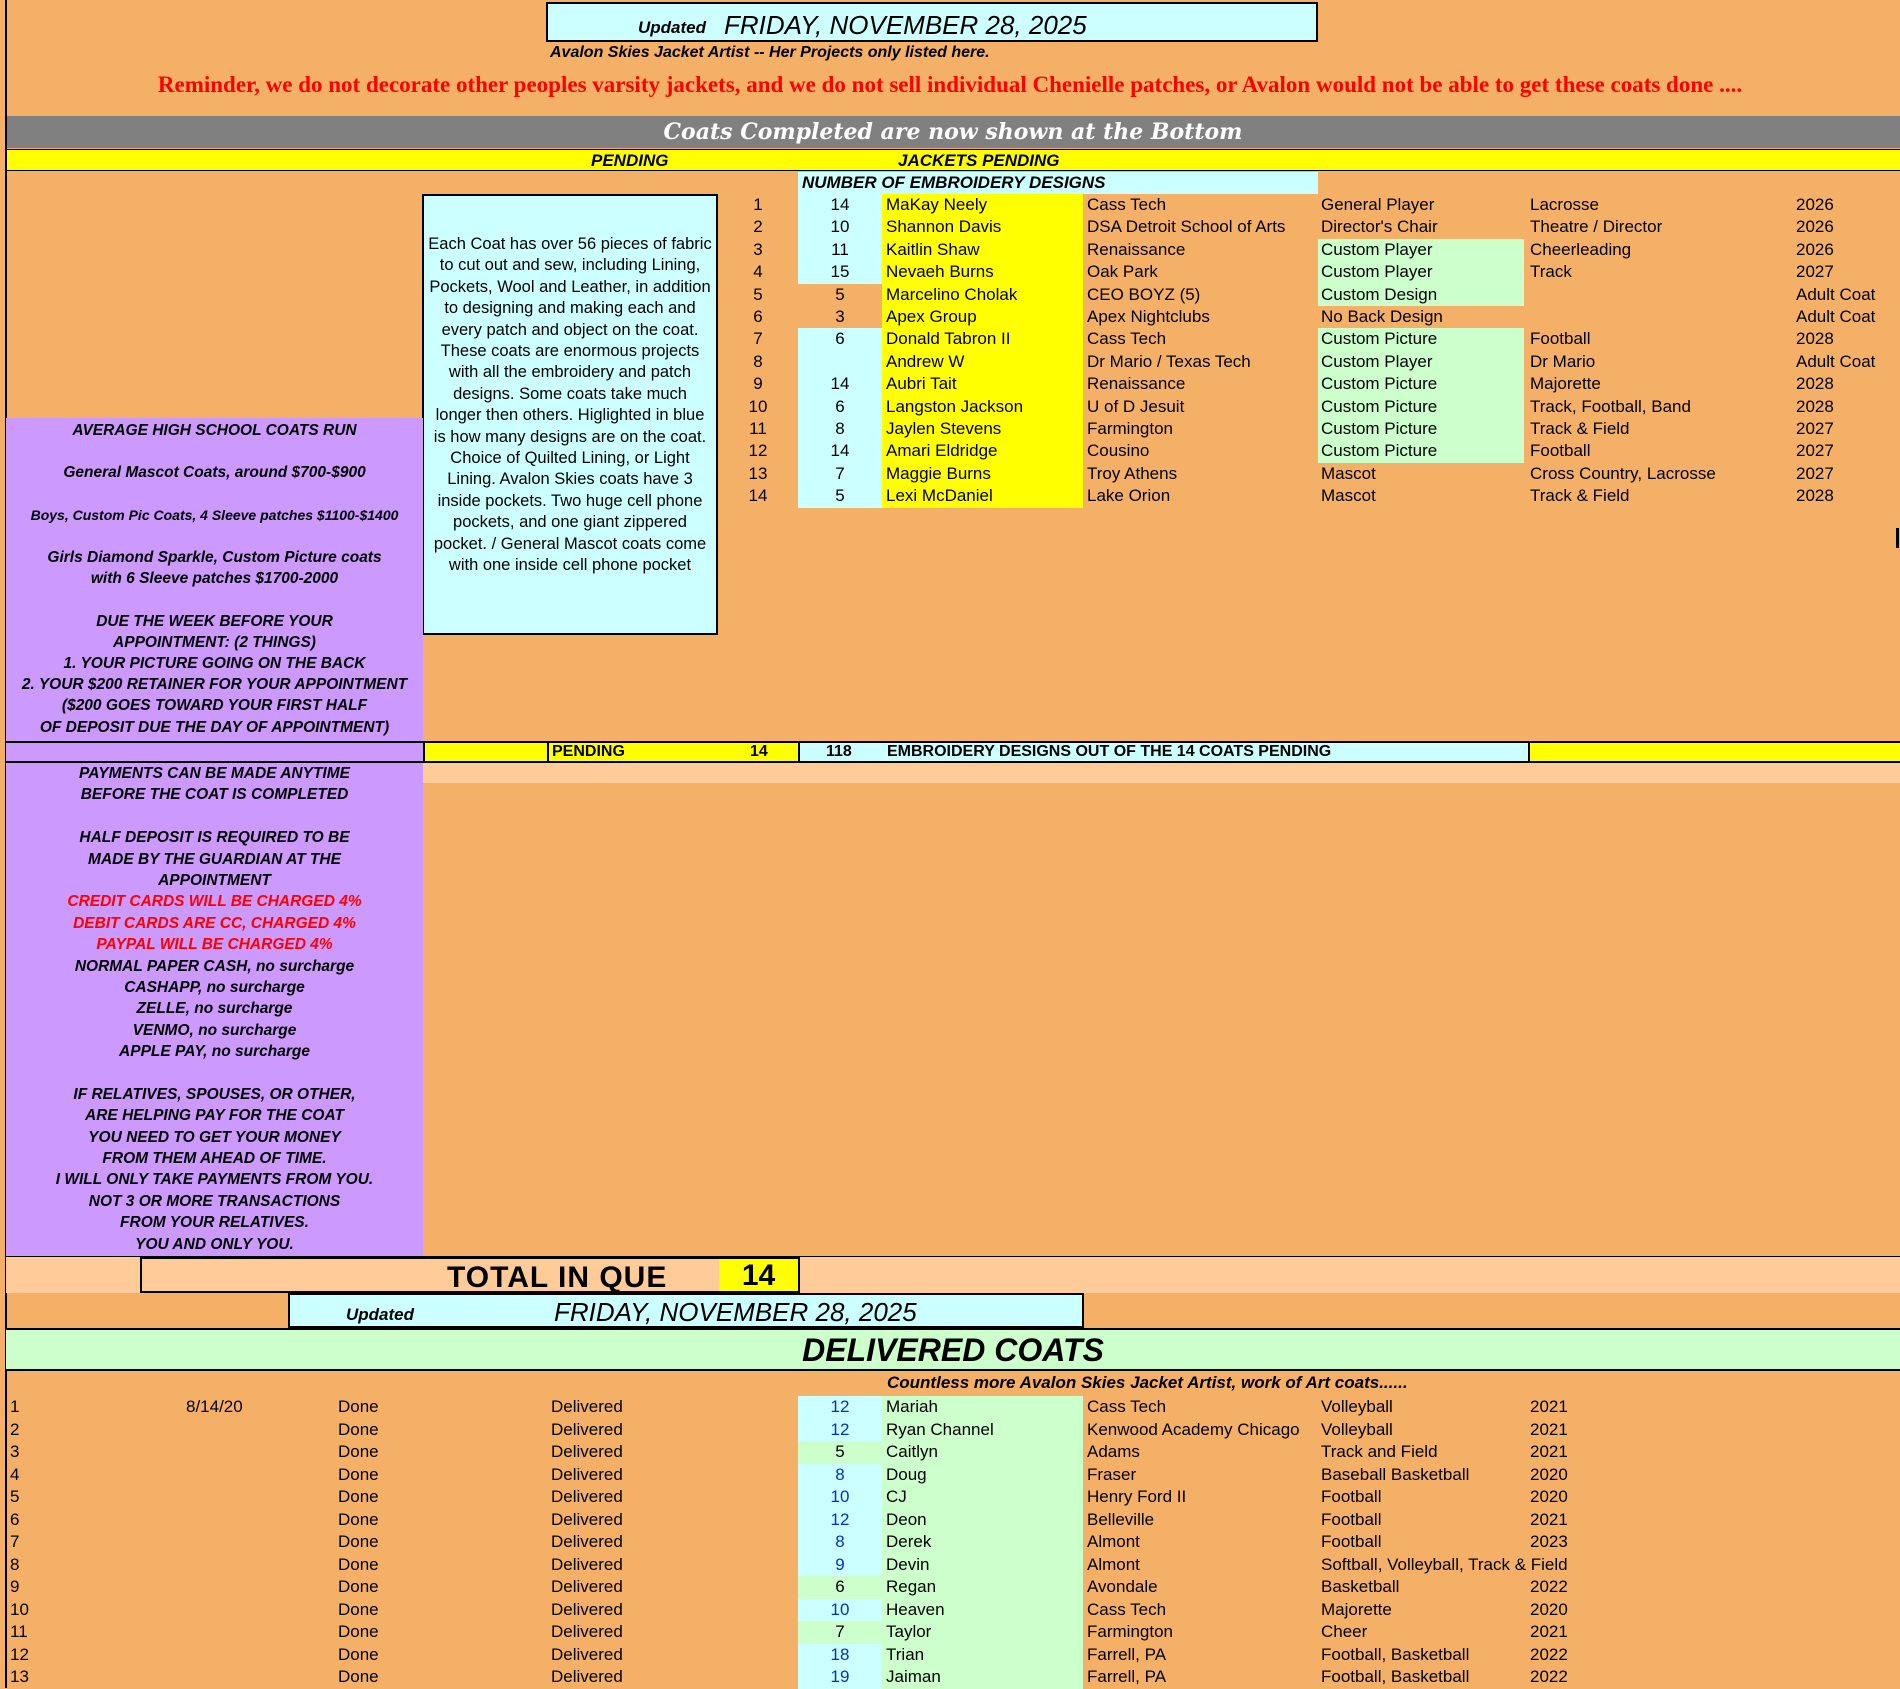 This screenshot has width=1900, height=1689. What do you see at coordinates (909, 1541) in the screenshot?
I see `student-name: Derek` at bounding box center [909, 1541].